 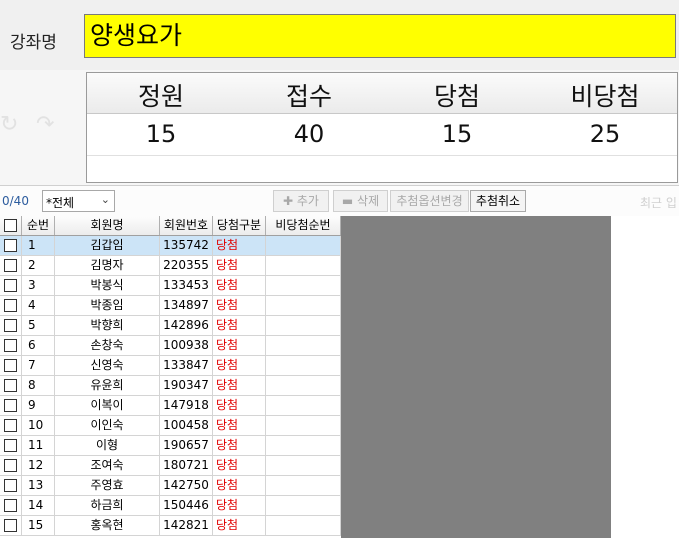 What do you see at coordinates (170, 406) in the screenshot?
I see `table-row: 9 이복이 147918 당첨` at bounding box center [170, 406].